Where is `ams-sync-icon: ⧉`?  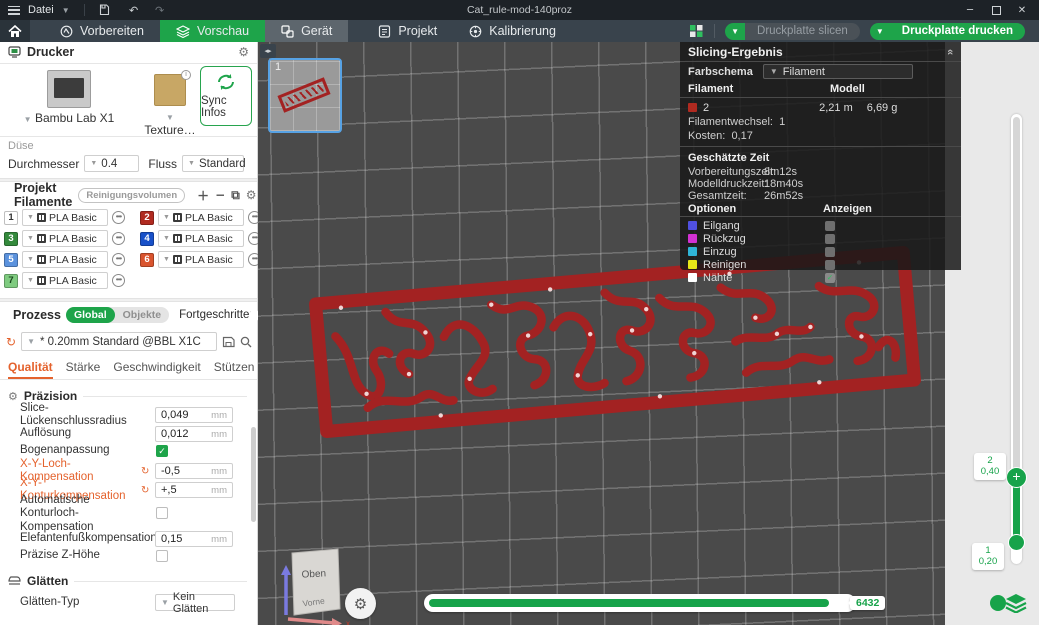 ams-sync-icon: ⧉ is located at coordinates (235, 195).